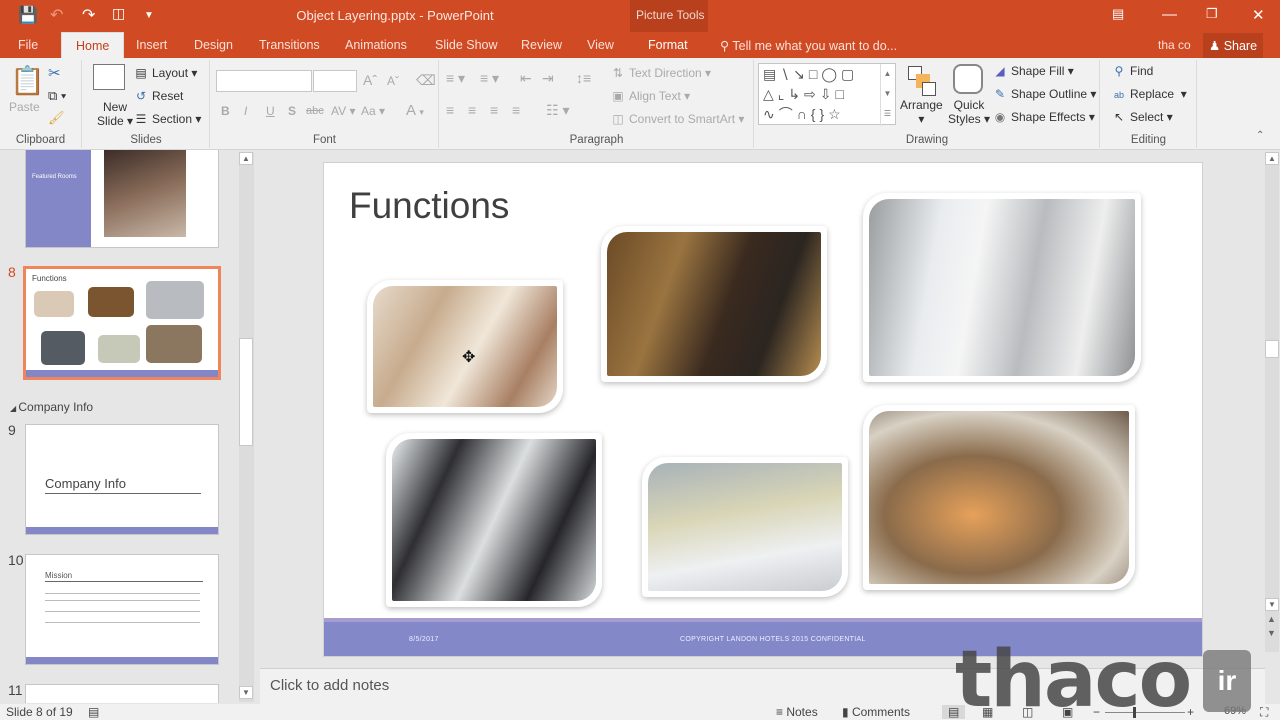 Image resolution: width=1280 pixels, height=720 pixels. What do you see at coordinates (999, 497) in the screenshot?
I see `buffet-display-photo` at bounding box center [999, 497].